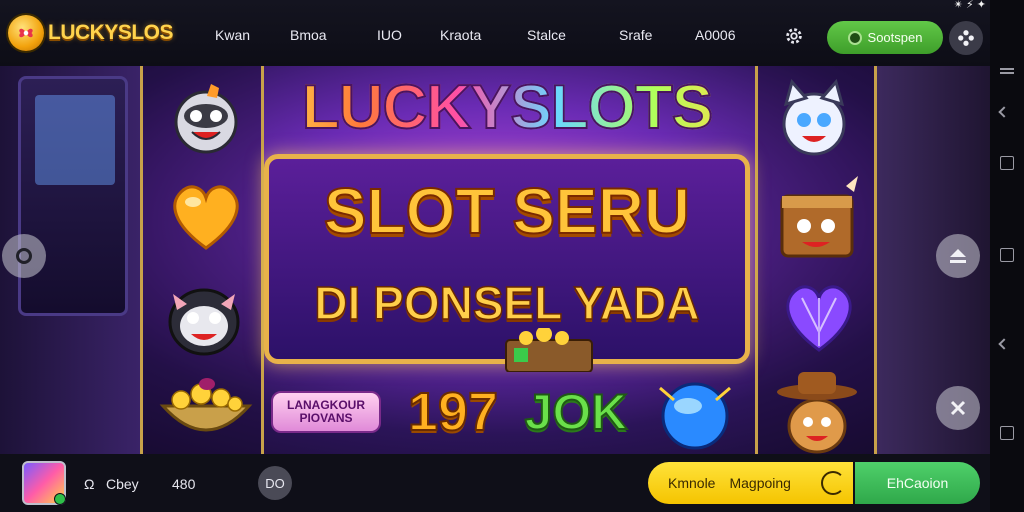 This screenshot has width=1024, height=512. What do you see at coordinates (1007, 433) in the screenshot?
I see `recents-icon` at bounding box center [1007, 433].